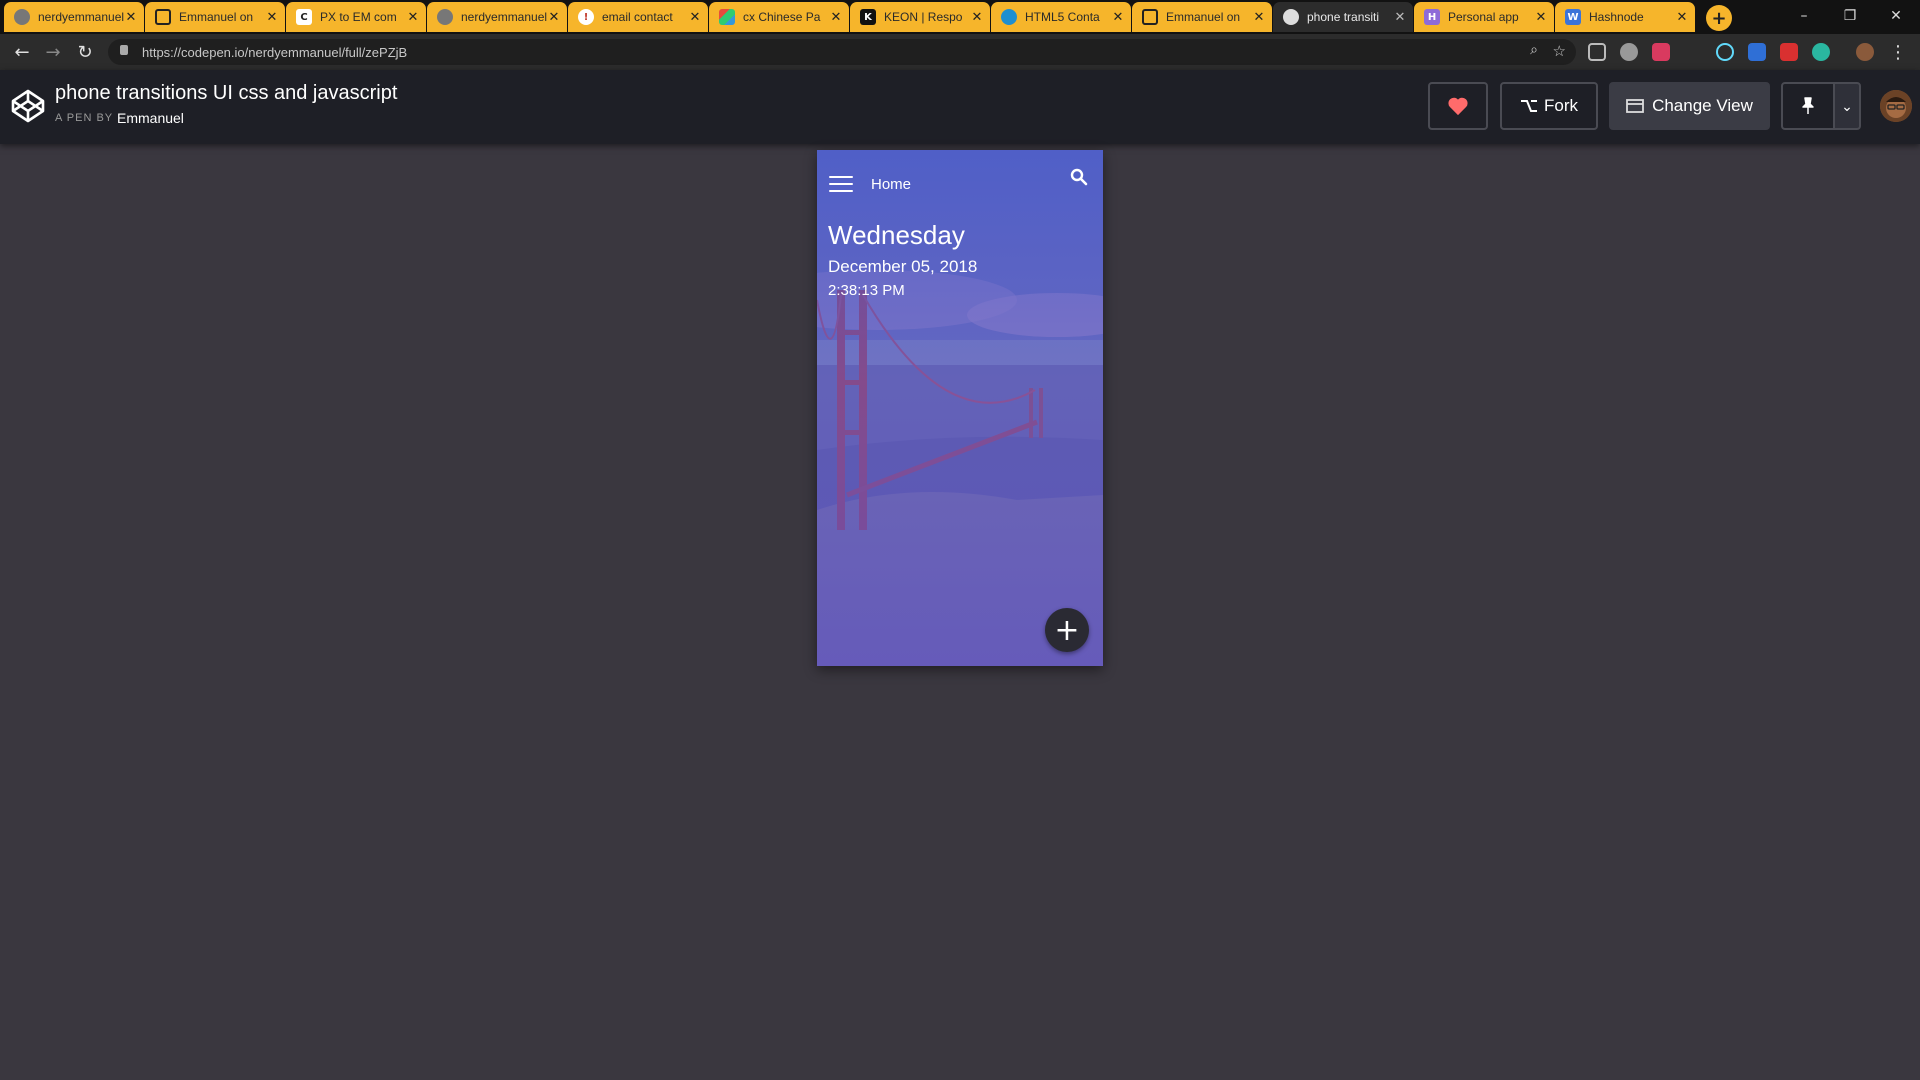 Image resolution: width=1920 pixels, height=1080 pixels. I want to click on tab-title: Hashnode, so click(1616, 17).